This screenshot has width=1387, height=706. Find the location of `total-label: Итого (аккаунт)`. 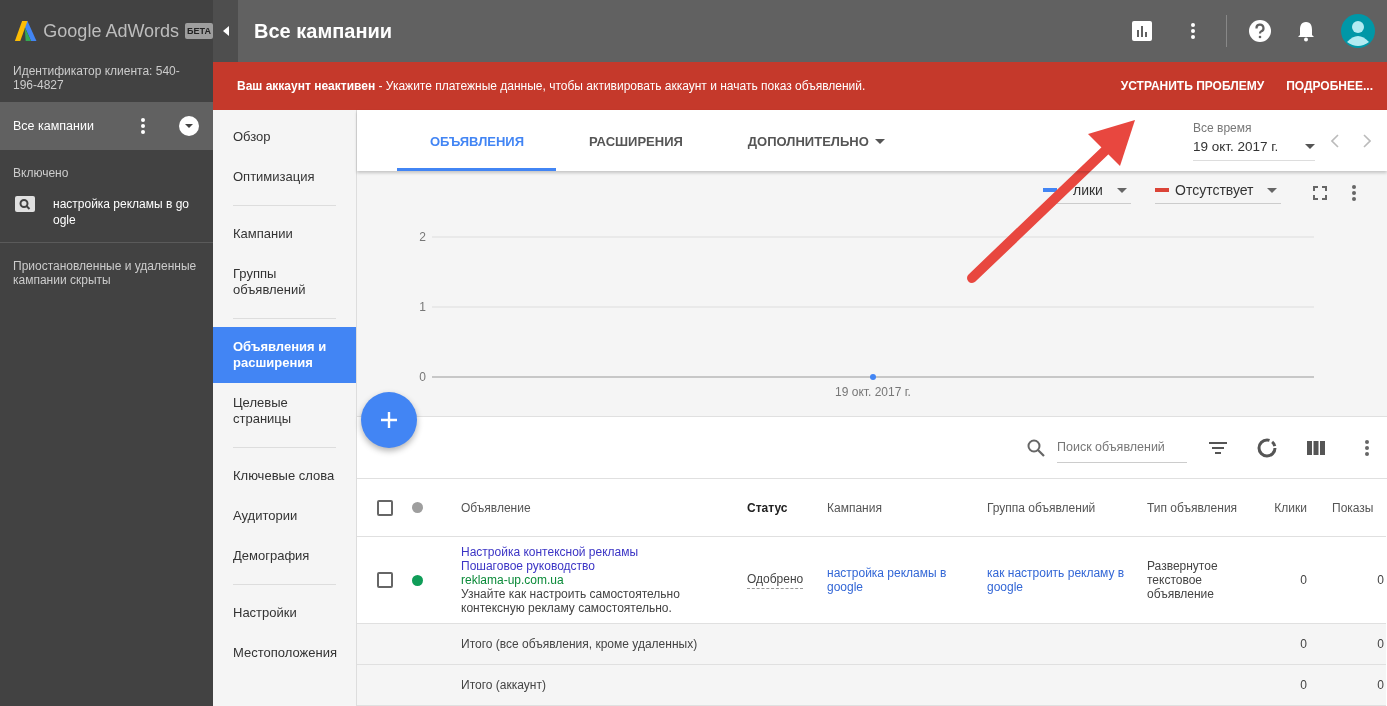

total-label: Итого (аккаунт) is located at coordinates (503, 685).